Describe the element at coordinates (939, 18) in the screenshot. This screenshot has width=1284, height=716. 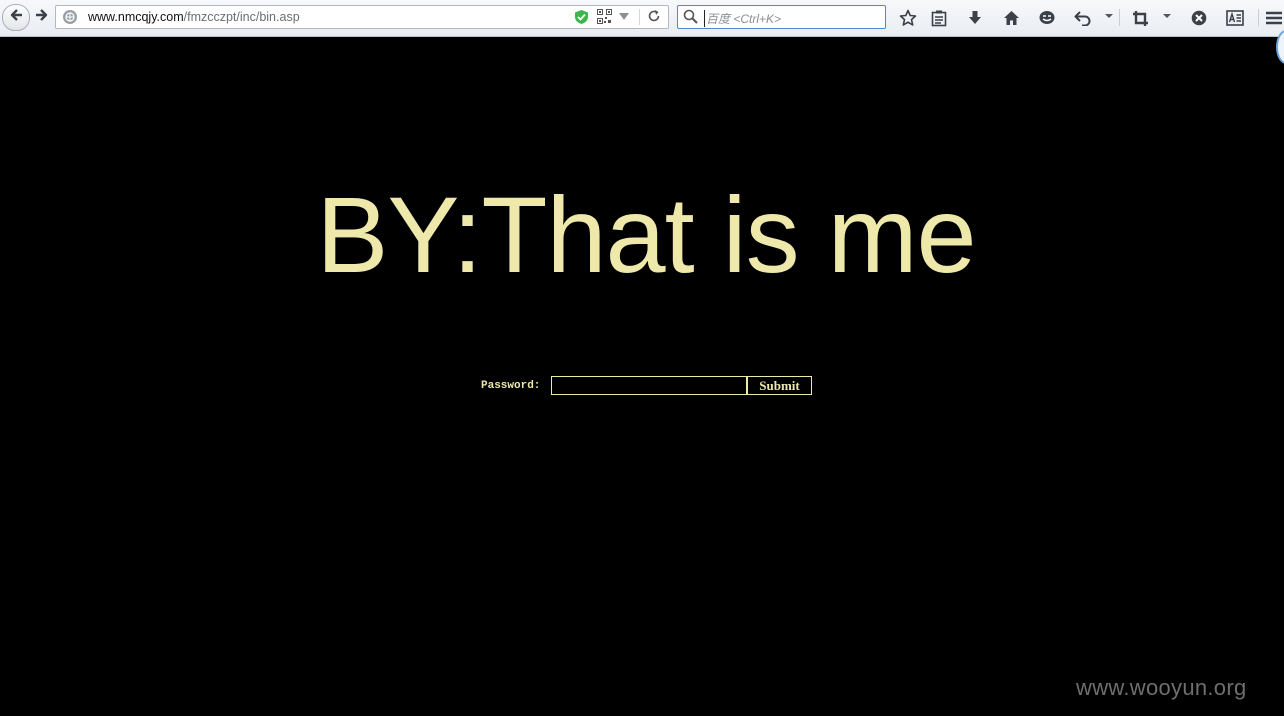
I see `reading-list-icon` at that location.